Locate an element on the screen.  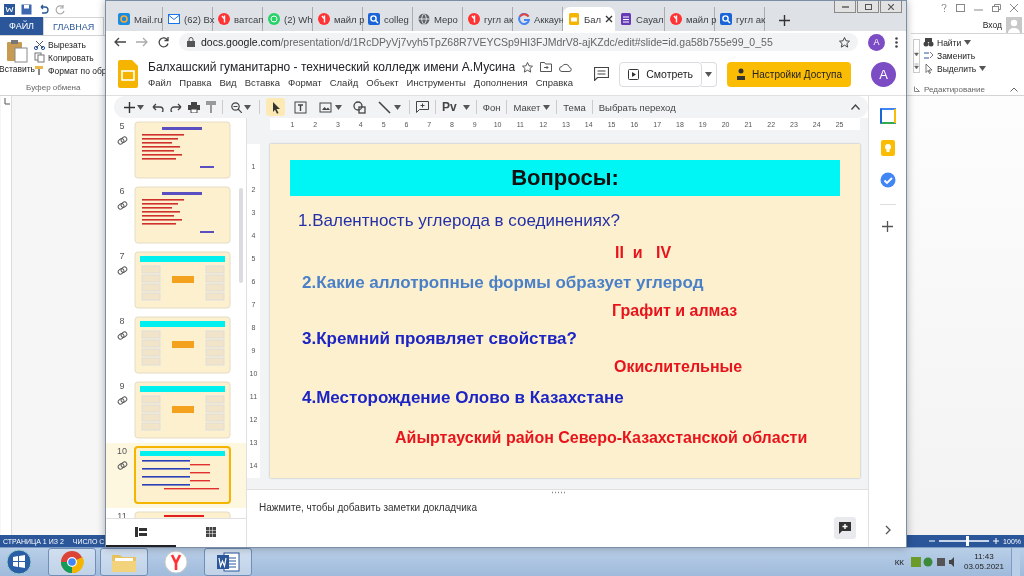
toolbar-button: Выбрать переход is located at coordinates (637, 107).